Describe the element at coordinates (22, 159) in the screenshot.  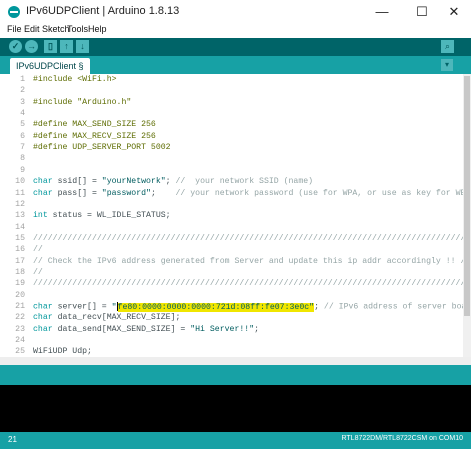
I see `line-number: 8` at that location.